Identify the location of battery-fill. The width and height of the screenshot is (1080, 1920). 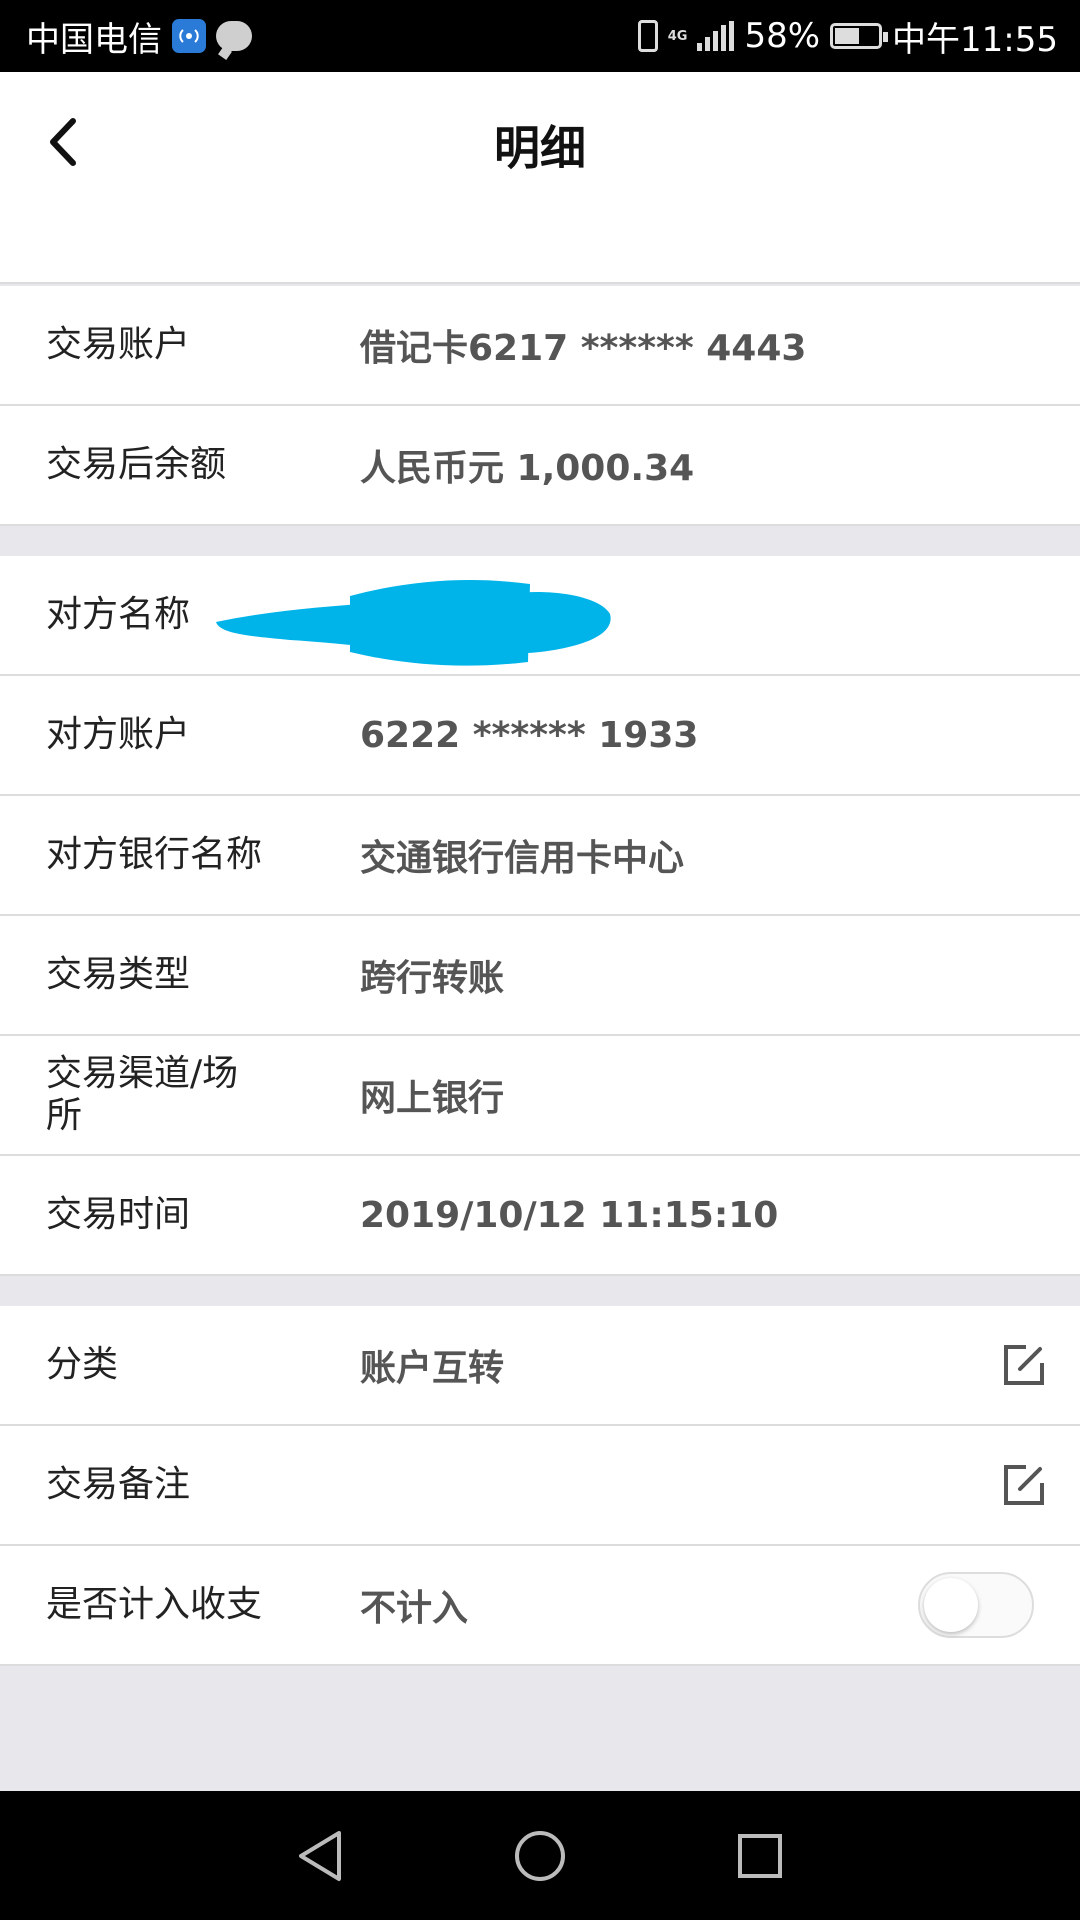
(847, 36).